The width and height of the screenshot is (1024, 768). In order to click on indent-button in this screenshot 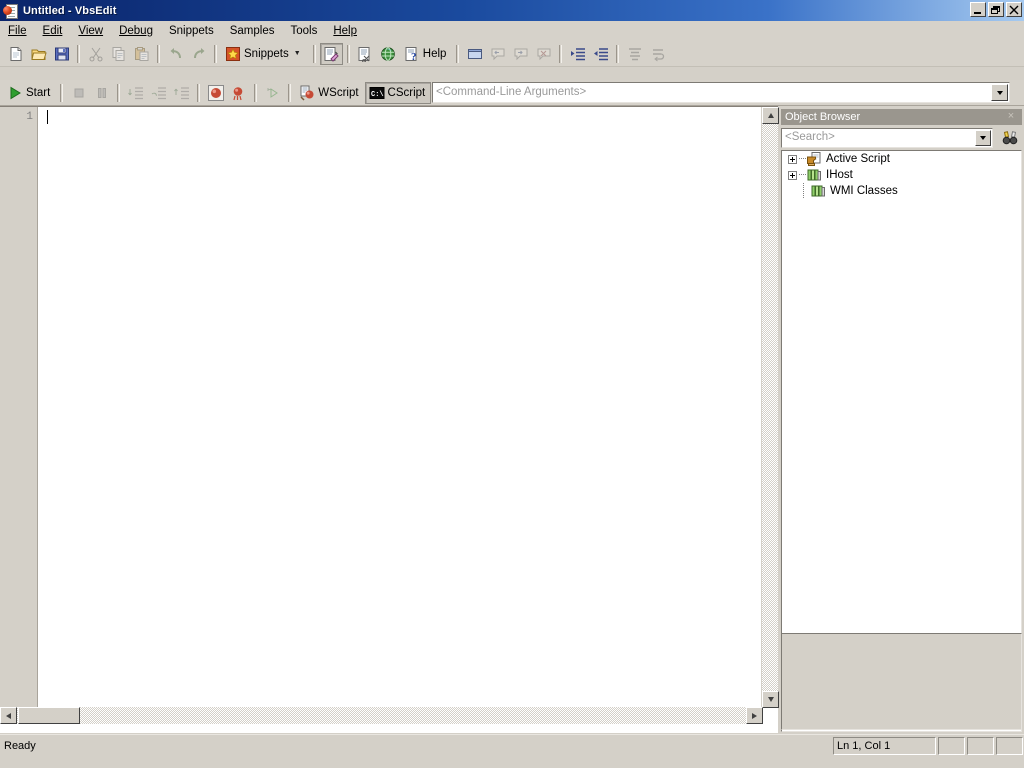, I will do `click(577, 54)`.